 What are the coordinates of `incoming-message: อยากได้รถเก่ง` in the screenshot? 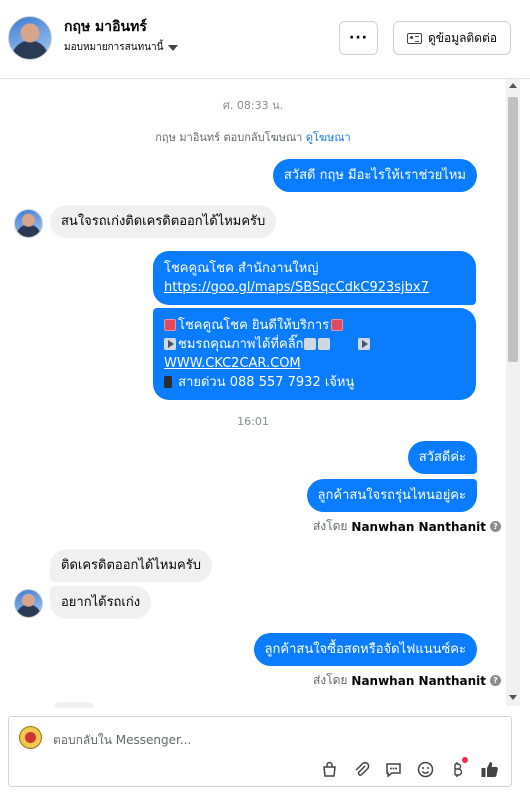 It's located at (101, 602).